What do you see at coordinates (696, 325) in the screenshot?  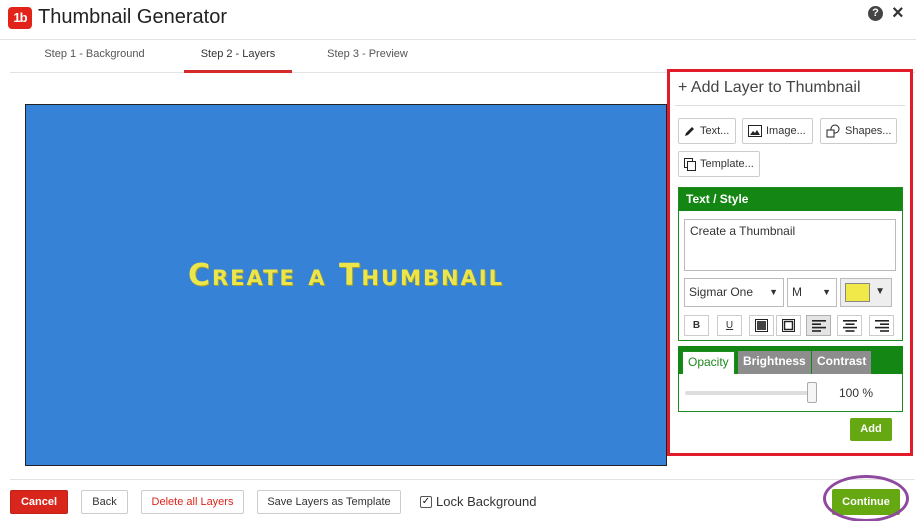 I see `bold-button: B` at bounding box center [696, 325].